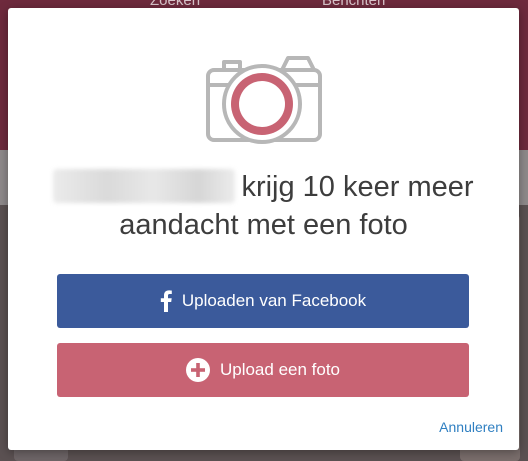  I want to click on facebook-icon, so click(166, 301).